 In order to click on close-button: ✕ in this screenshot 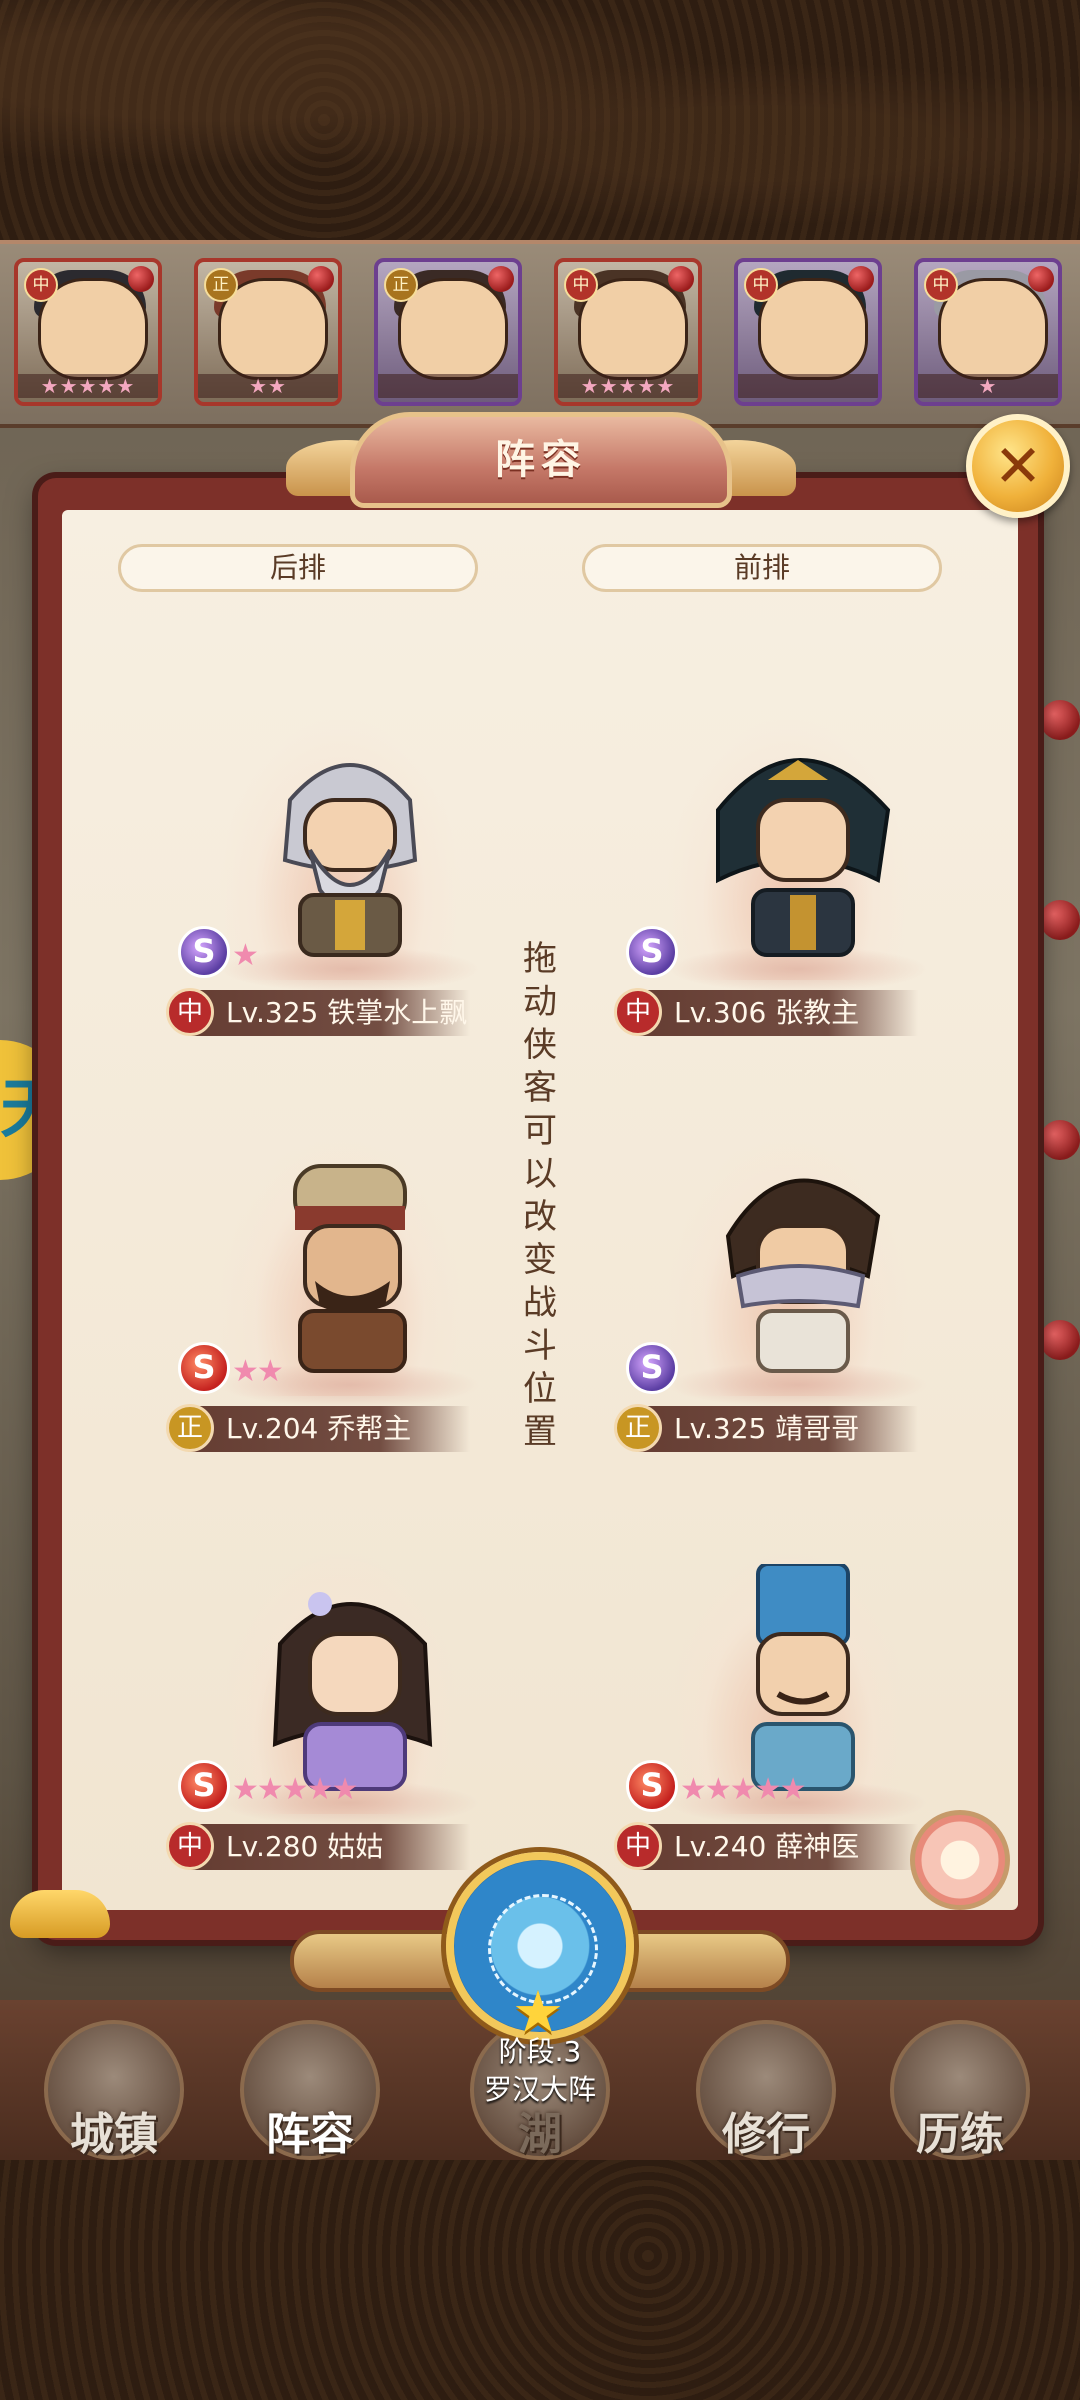, I will do `click(1018, 466)`.